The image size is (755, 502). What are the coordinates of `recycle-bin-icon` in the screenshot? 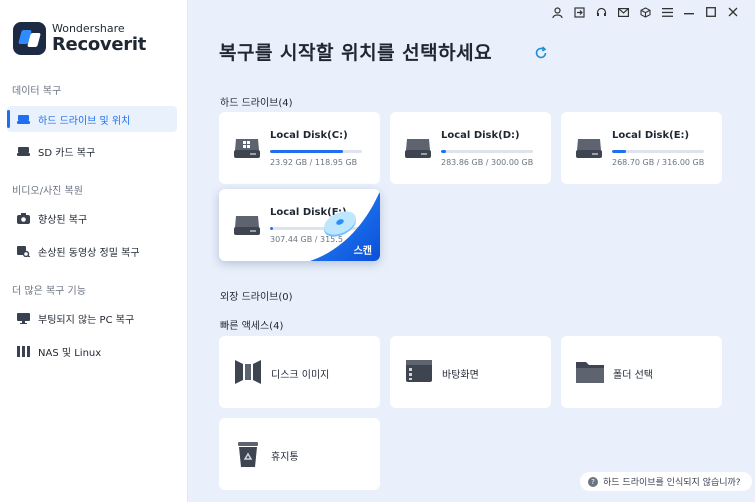 It's located at (248, 454).